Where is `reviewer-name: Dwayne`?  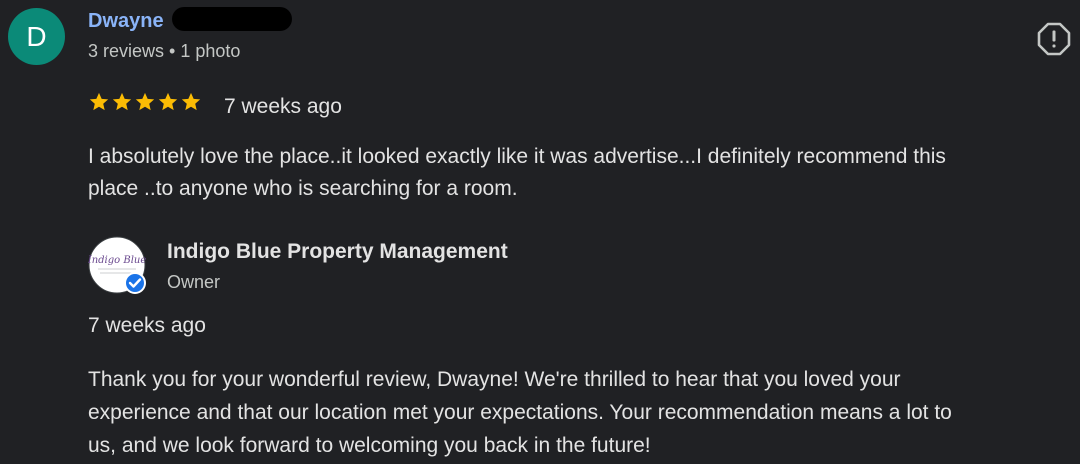
reviewer-name: Dwayne is located at coordinates (126, 21).